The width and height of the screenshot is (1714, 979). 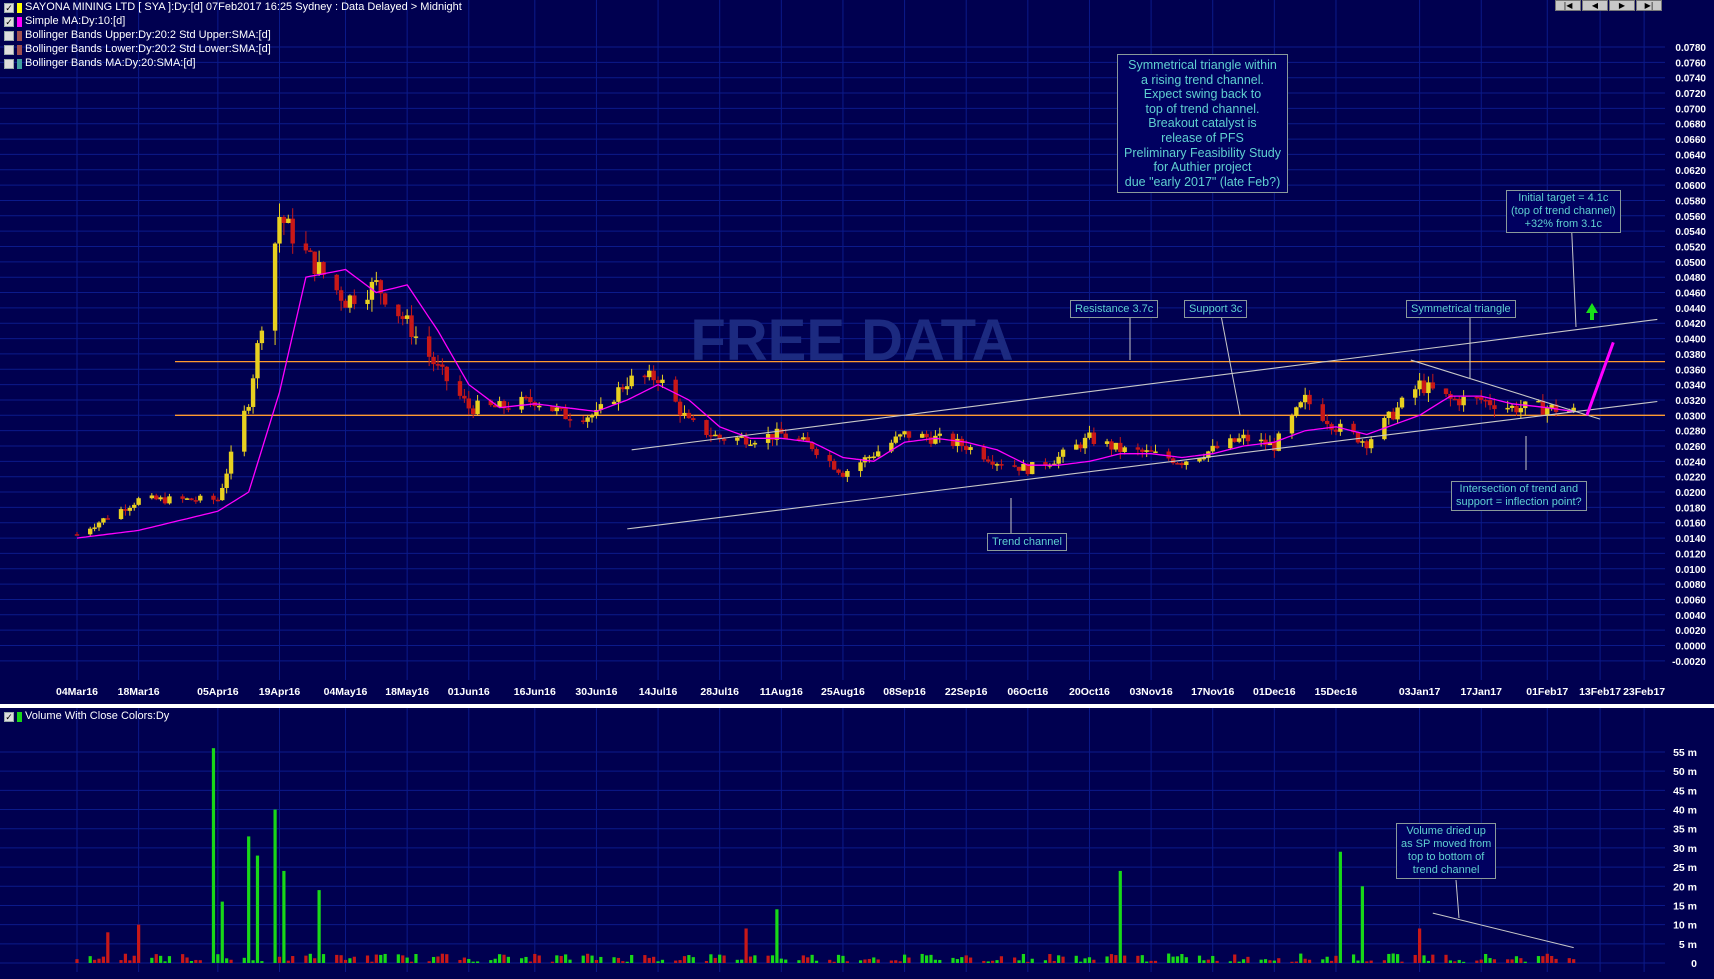 What do you see at coordinates (9, 63) in the screenshot?
I see `checkbox-bb-ma` at bounding box center [9, 63].